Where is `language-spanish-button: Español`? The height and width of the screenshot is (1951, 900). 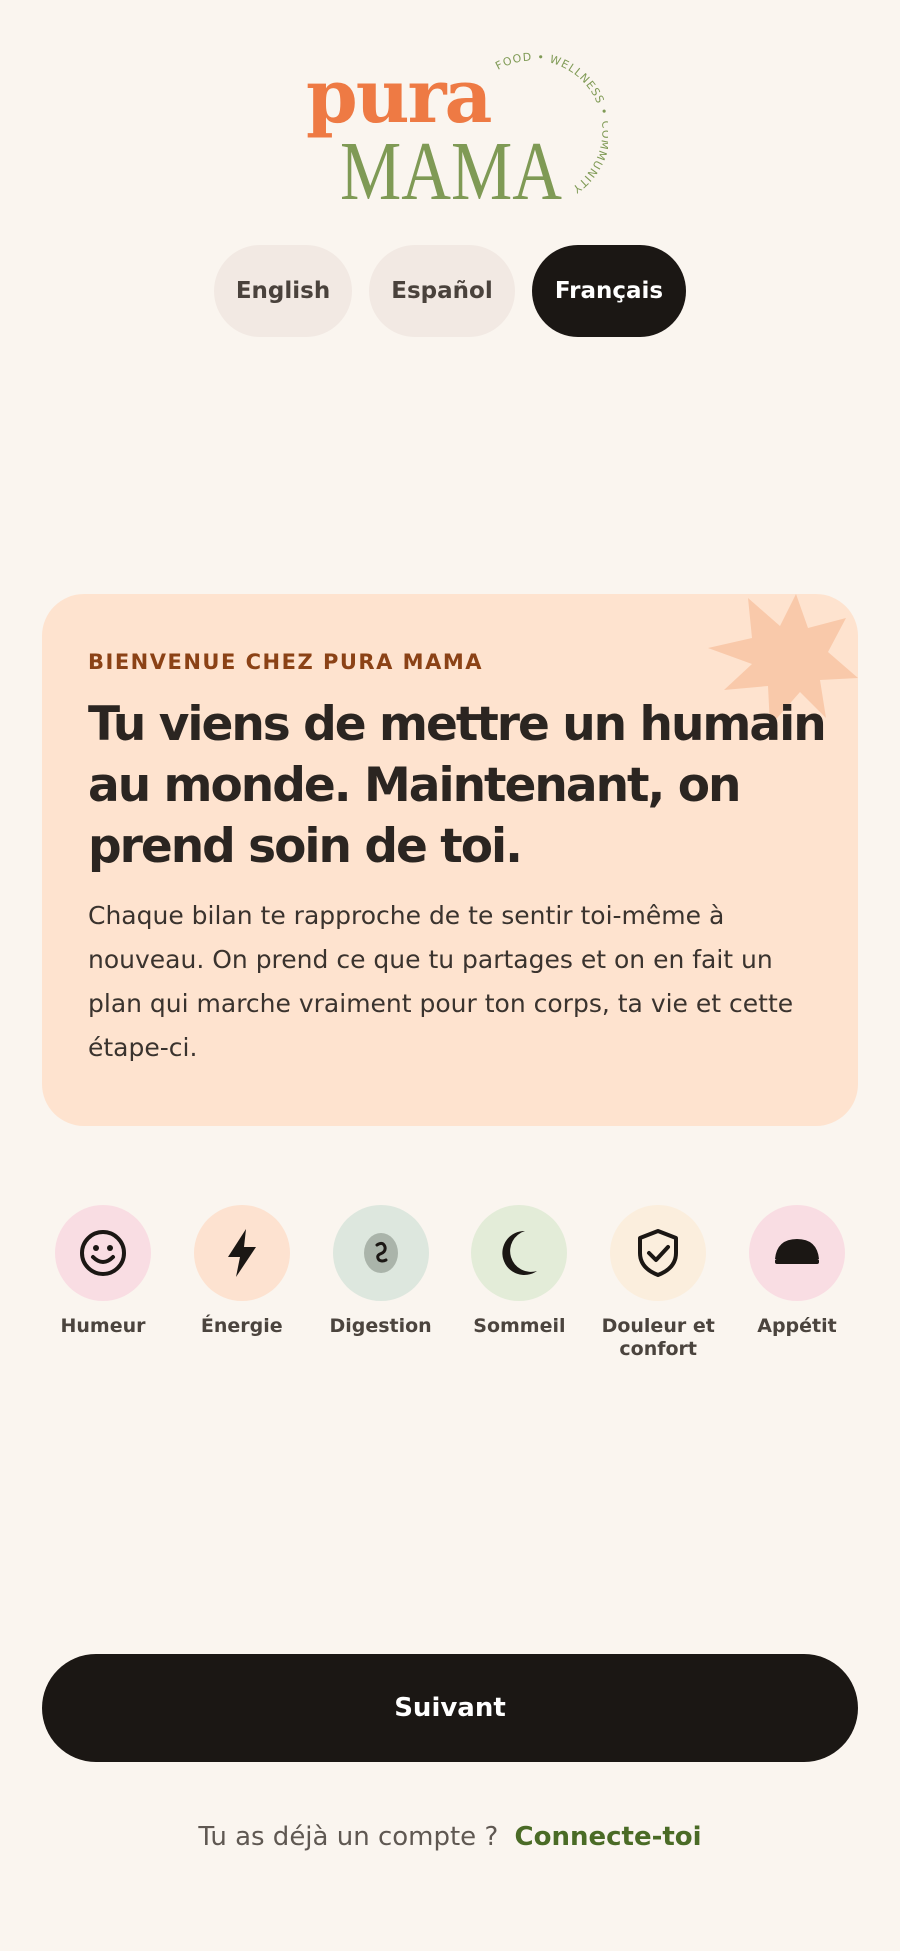 language-spanish-button: Español is located at coordinates (442, 291).